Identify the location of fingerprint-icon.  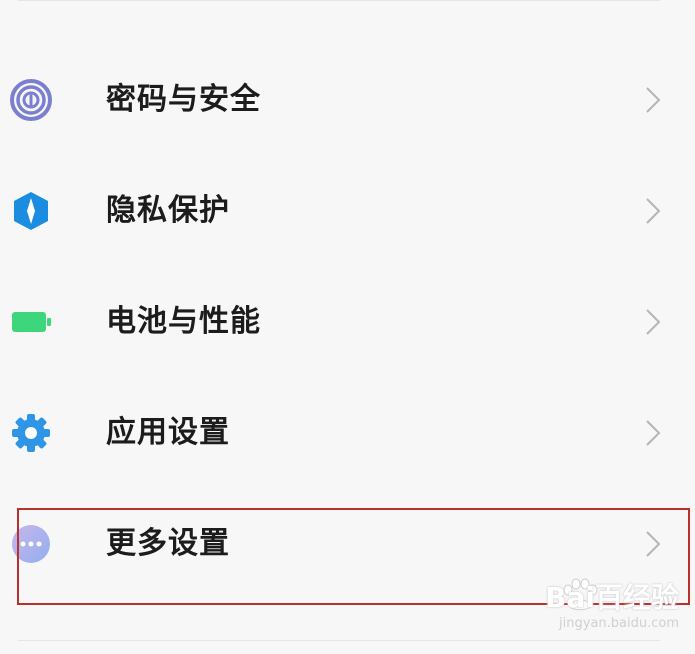
(31, 100).